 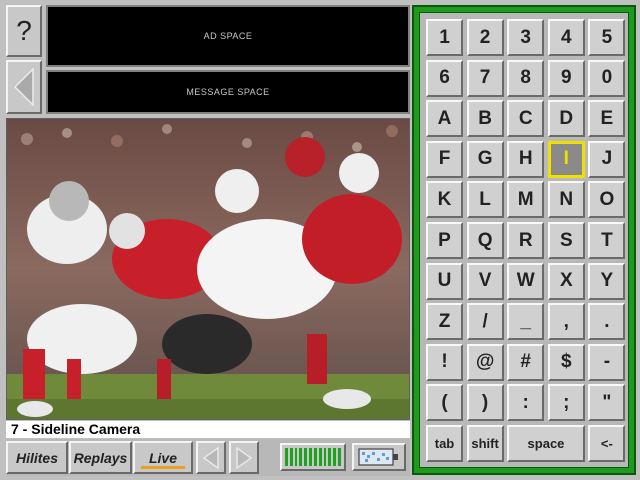 I want to click on key-tab: tab, so click(x=444, y=443).